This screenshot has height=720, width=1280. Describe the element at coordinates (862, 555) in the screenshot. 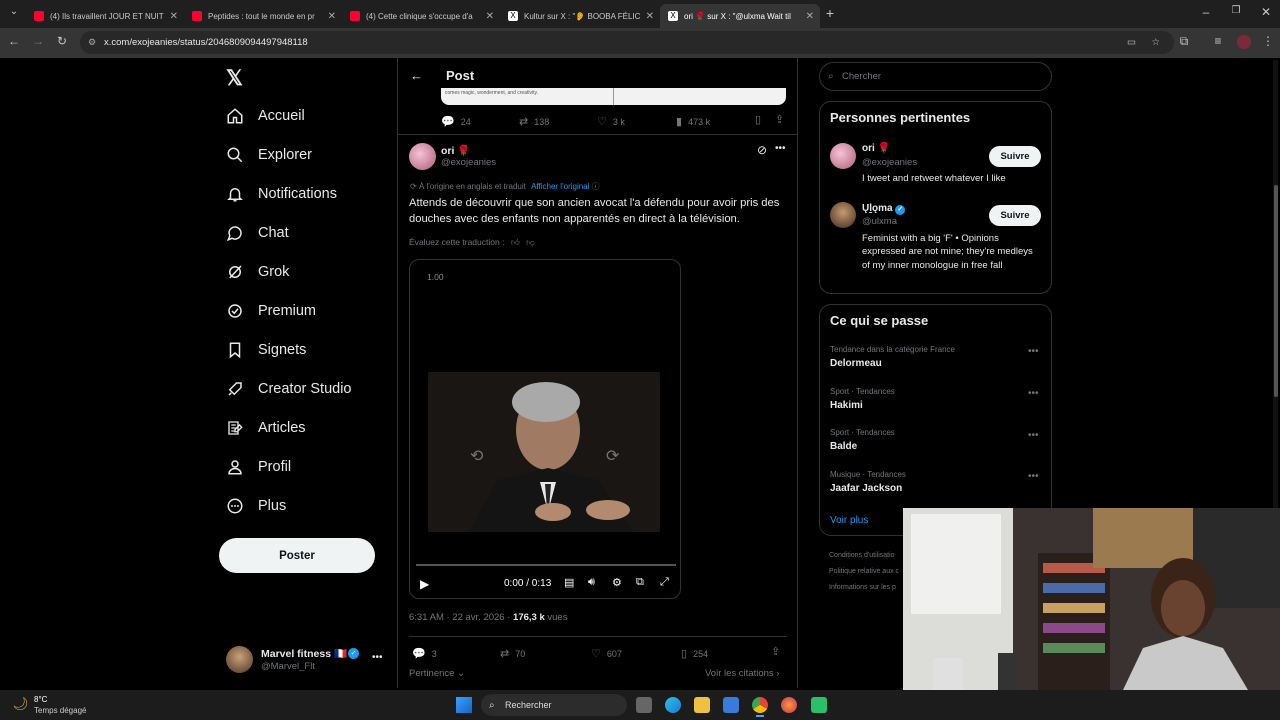

I see `footer-link: Conditions d'utilisatio` at that location.